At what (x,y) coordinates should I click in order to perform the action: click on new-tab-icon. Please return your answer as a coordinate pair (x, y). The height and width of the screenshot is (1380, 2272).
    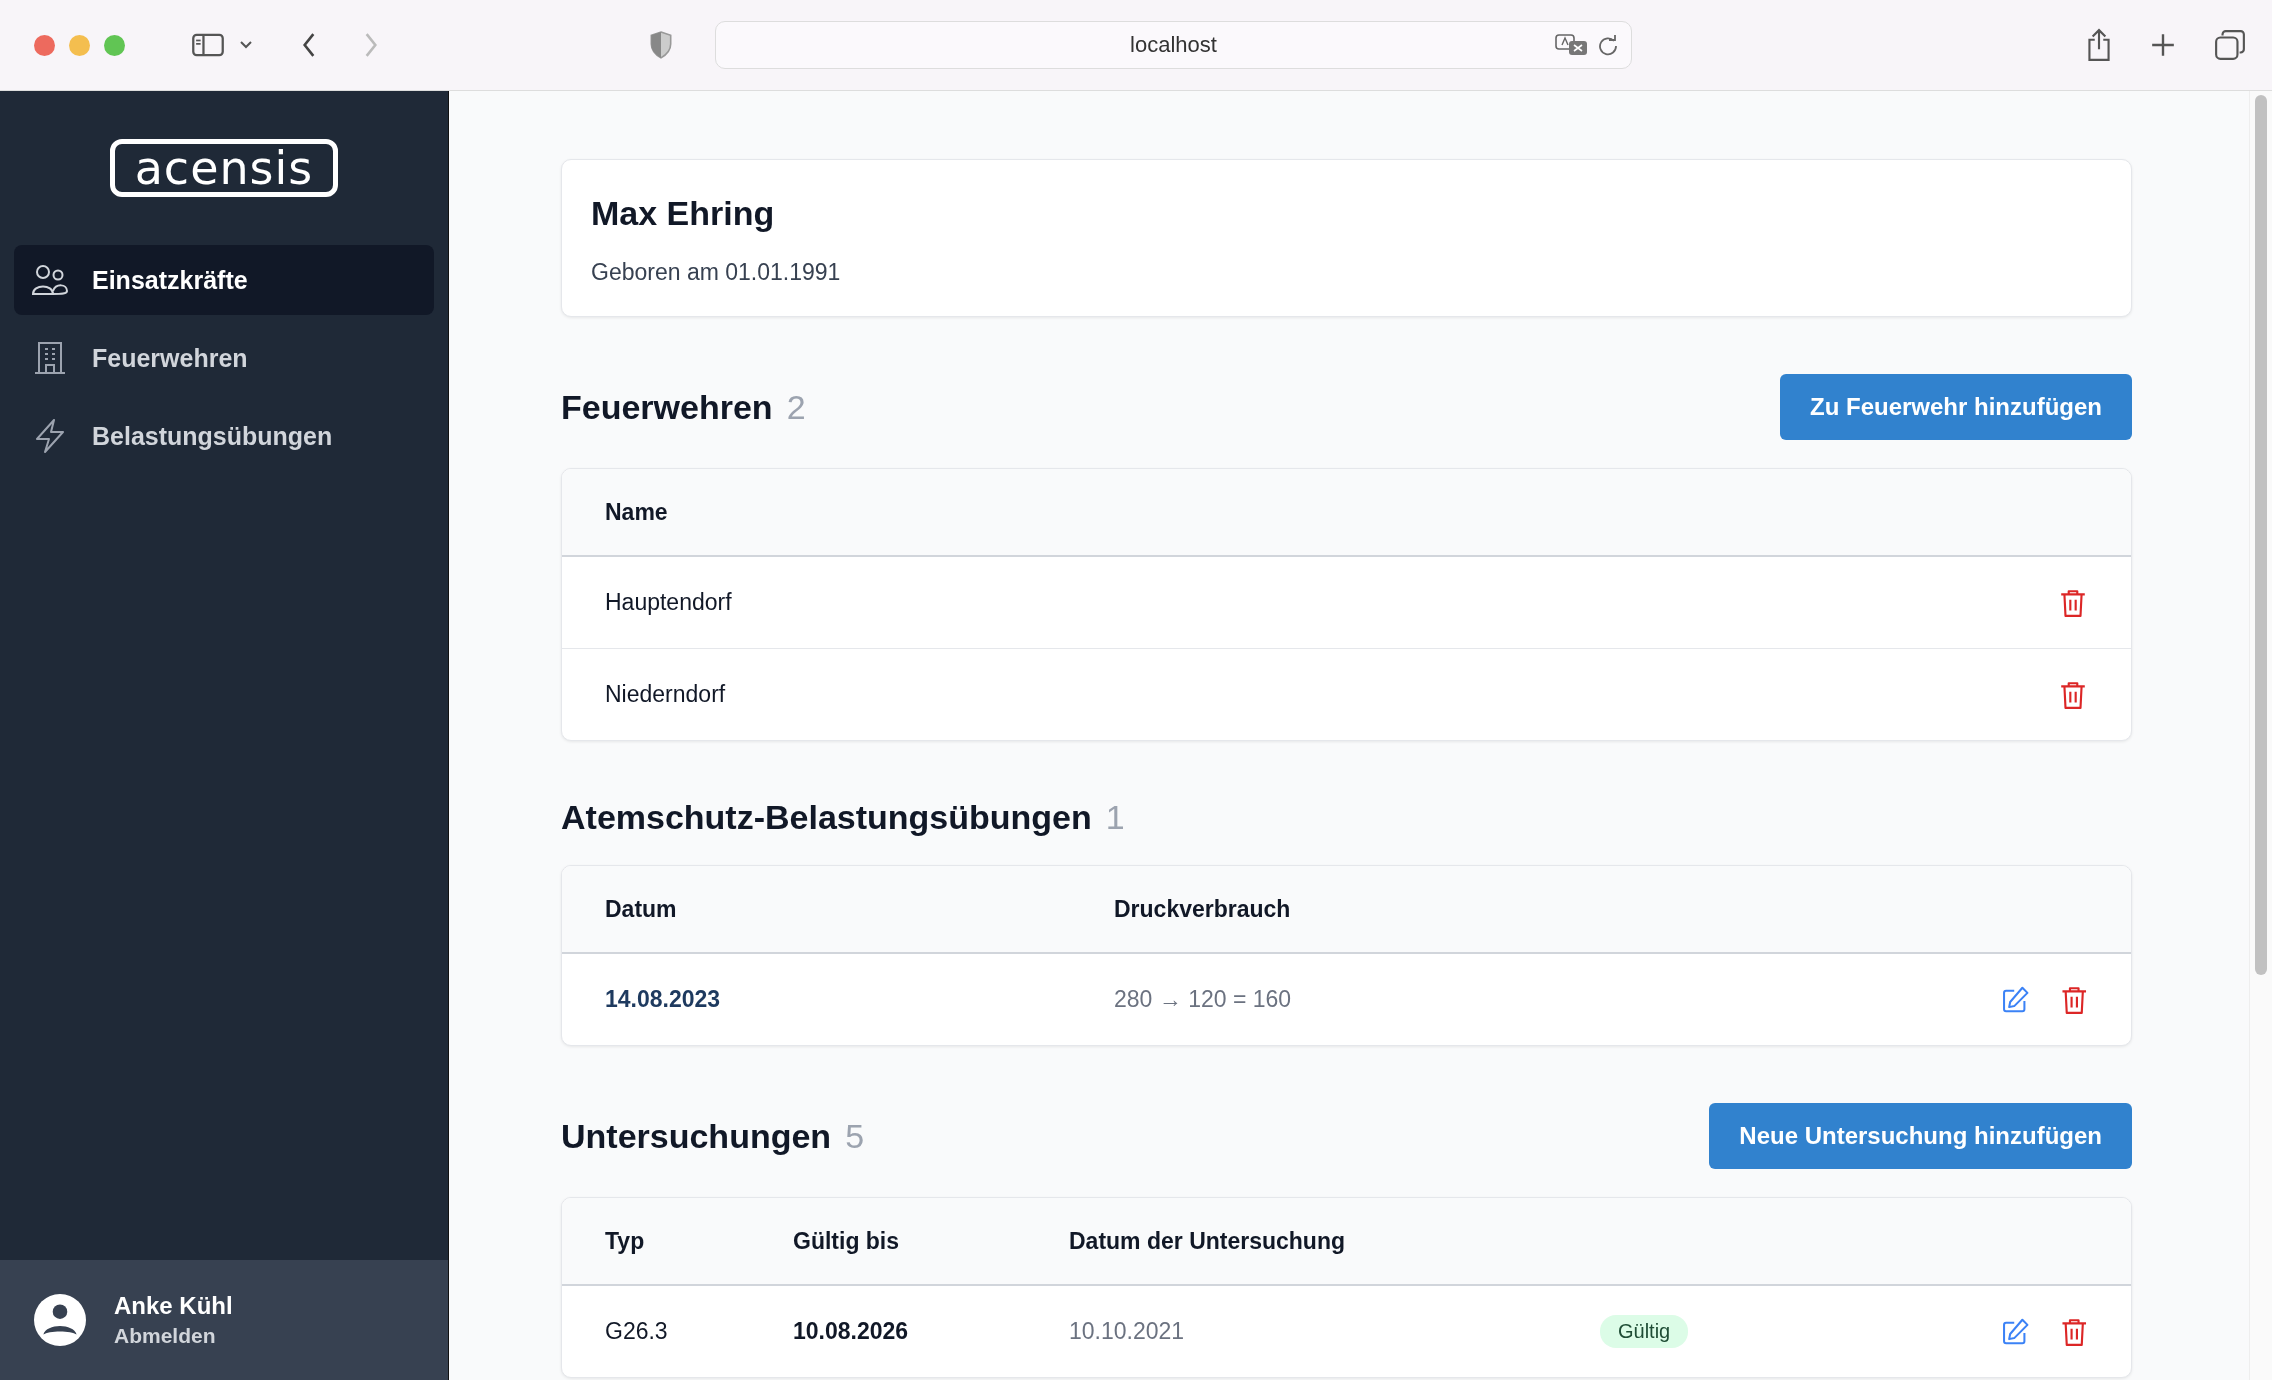
    Looking at the image, I should click on (2163, 45).